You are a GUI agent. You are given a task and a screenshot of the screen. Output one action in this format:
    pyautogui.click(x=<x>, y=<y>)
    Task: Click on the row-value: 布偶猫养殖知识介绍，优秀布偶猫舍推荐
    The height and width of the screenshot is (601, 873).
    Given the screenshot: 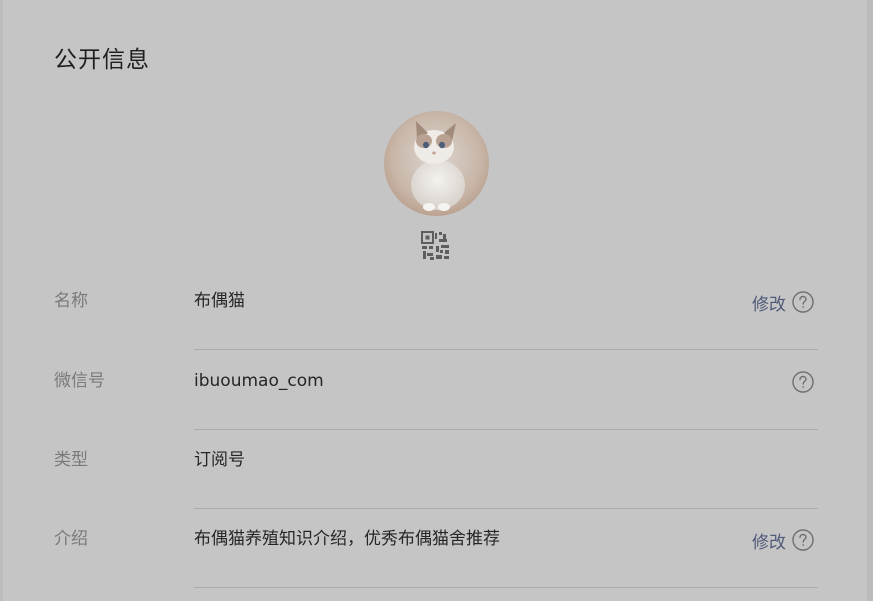 What is the action you would take?
    pyautogui.click(x=347, y=539)
    